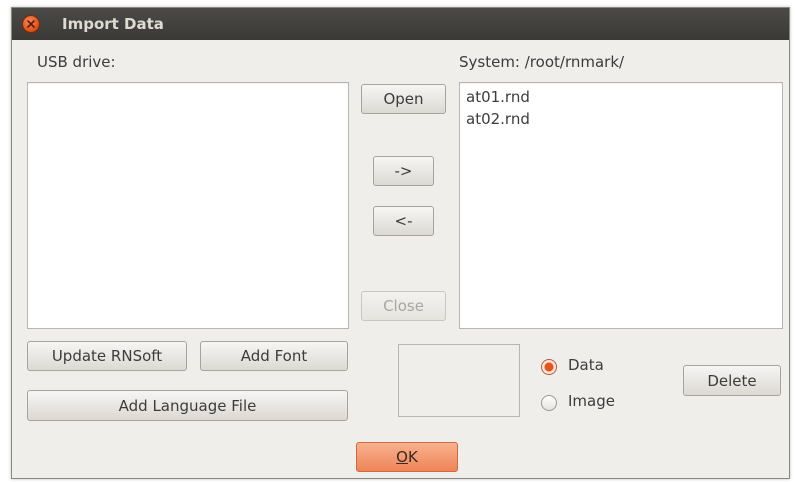 The image size is (795, 482). Describe the element at coordinates (412, 457) in the screenshot. I see `ok-label-rest: K` at that location.